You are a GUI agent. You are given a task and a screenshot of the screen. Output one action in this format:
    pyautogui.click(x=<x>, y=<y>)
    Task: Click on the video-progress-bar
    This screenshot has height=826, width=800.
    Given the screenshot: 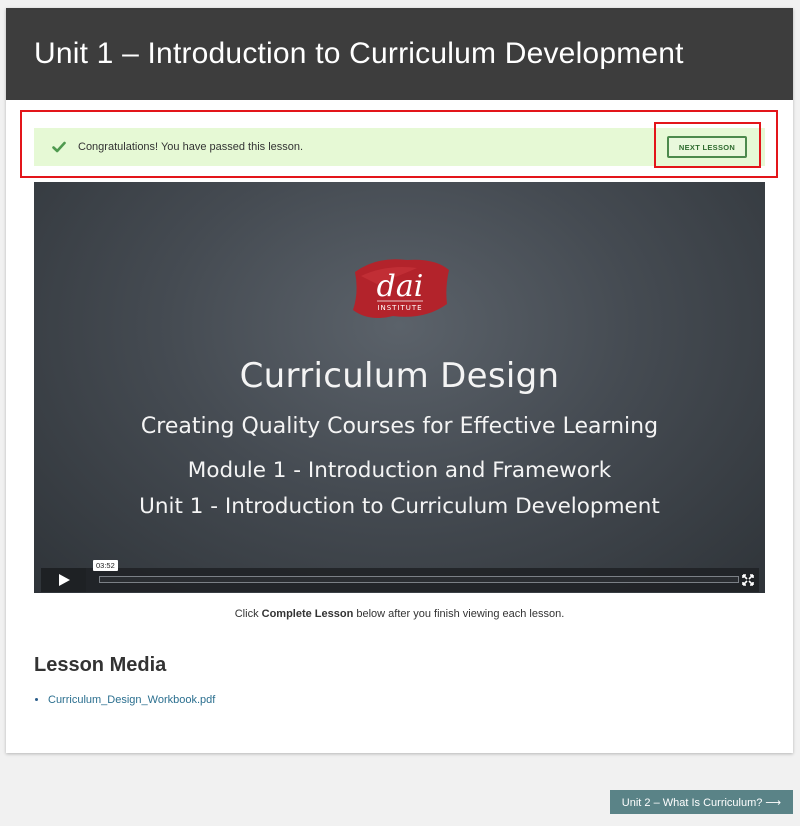 What is the action you would take?
    pyautogui.click(x=419, y=579)
    